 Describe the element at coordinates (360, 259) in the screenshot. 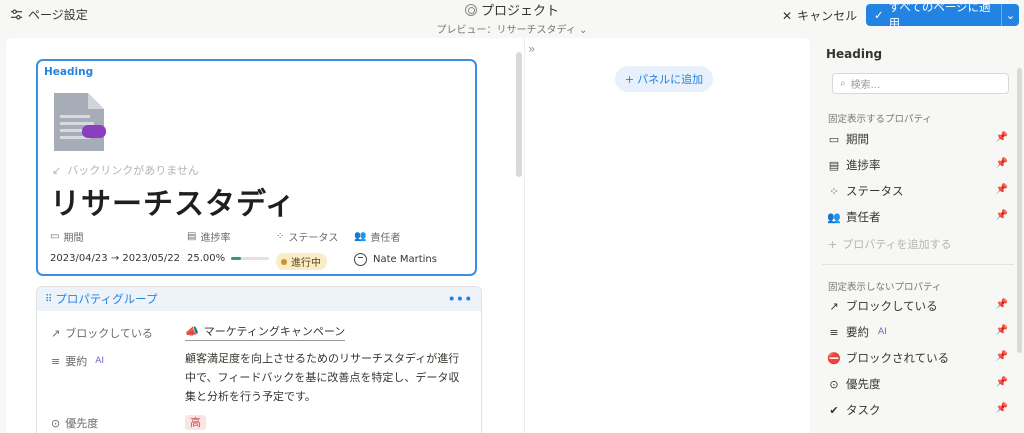

I see `avatar` at that location.